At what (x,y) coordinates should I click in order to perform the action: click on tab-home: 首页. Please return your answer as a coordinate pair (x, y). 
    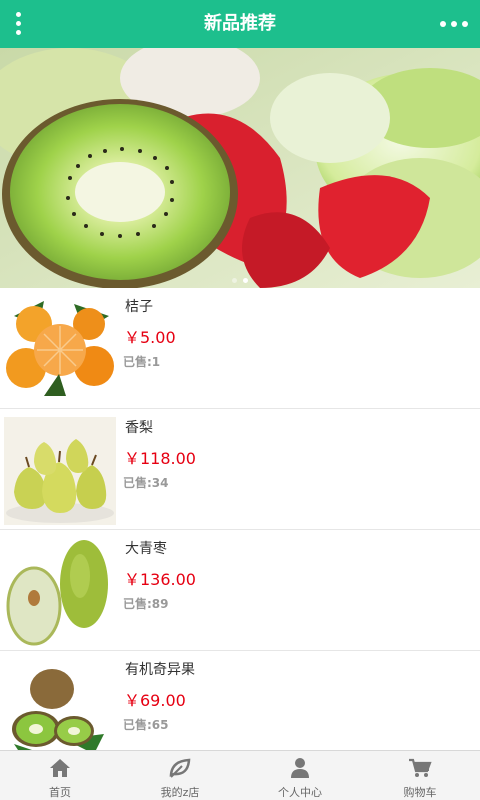
    Looking at the image, I should click on (60, 775).